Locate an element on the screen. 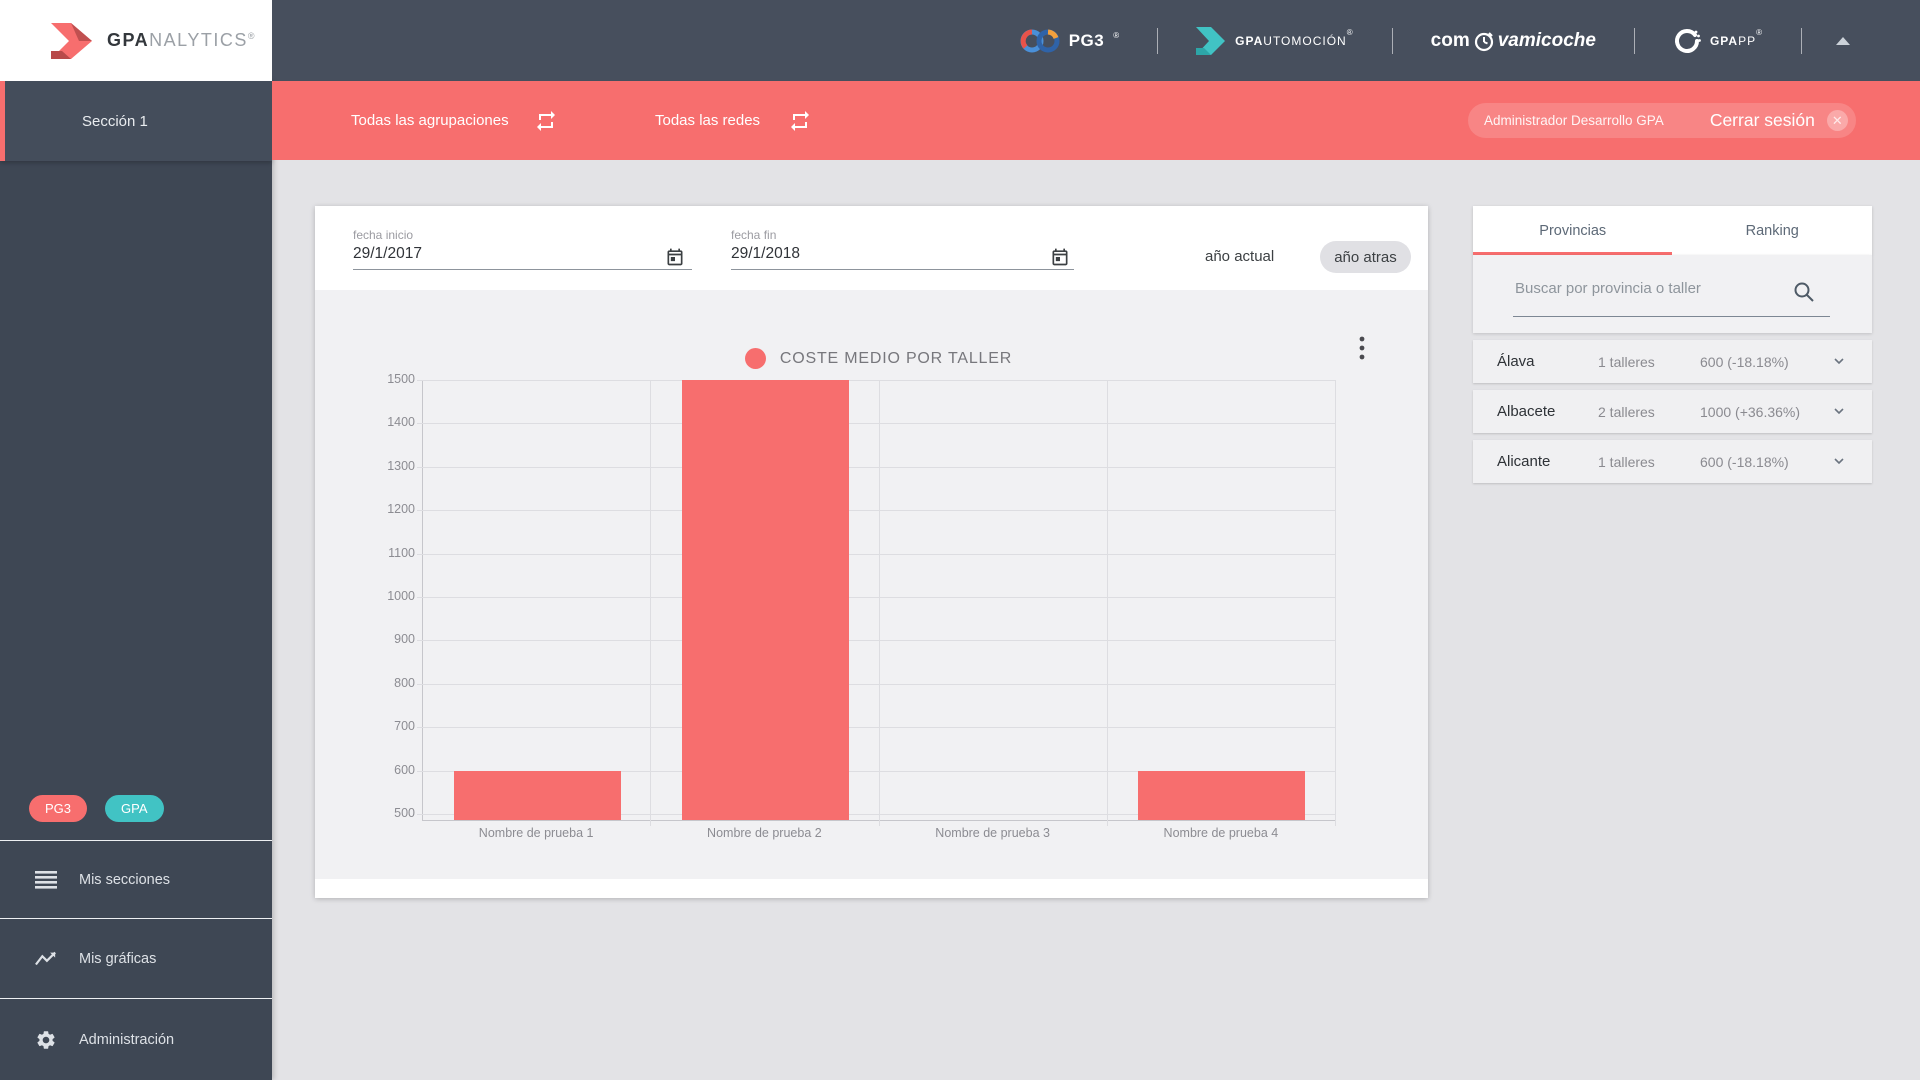 This screenshot has height=1080, width=1920. y-axis-tick-label: 600 is located at coordinates (404, 769).